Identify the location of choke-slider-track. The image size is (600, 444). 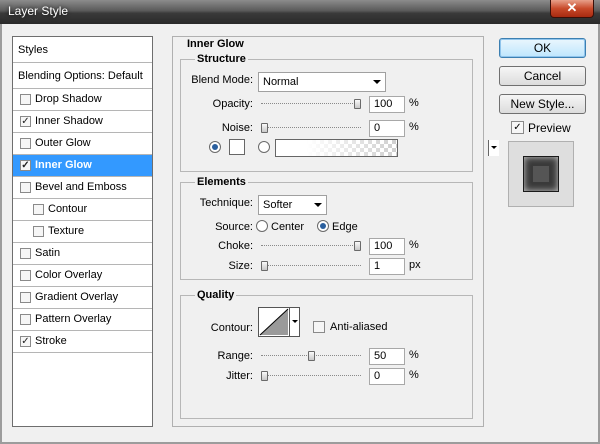
(311, 245).